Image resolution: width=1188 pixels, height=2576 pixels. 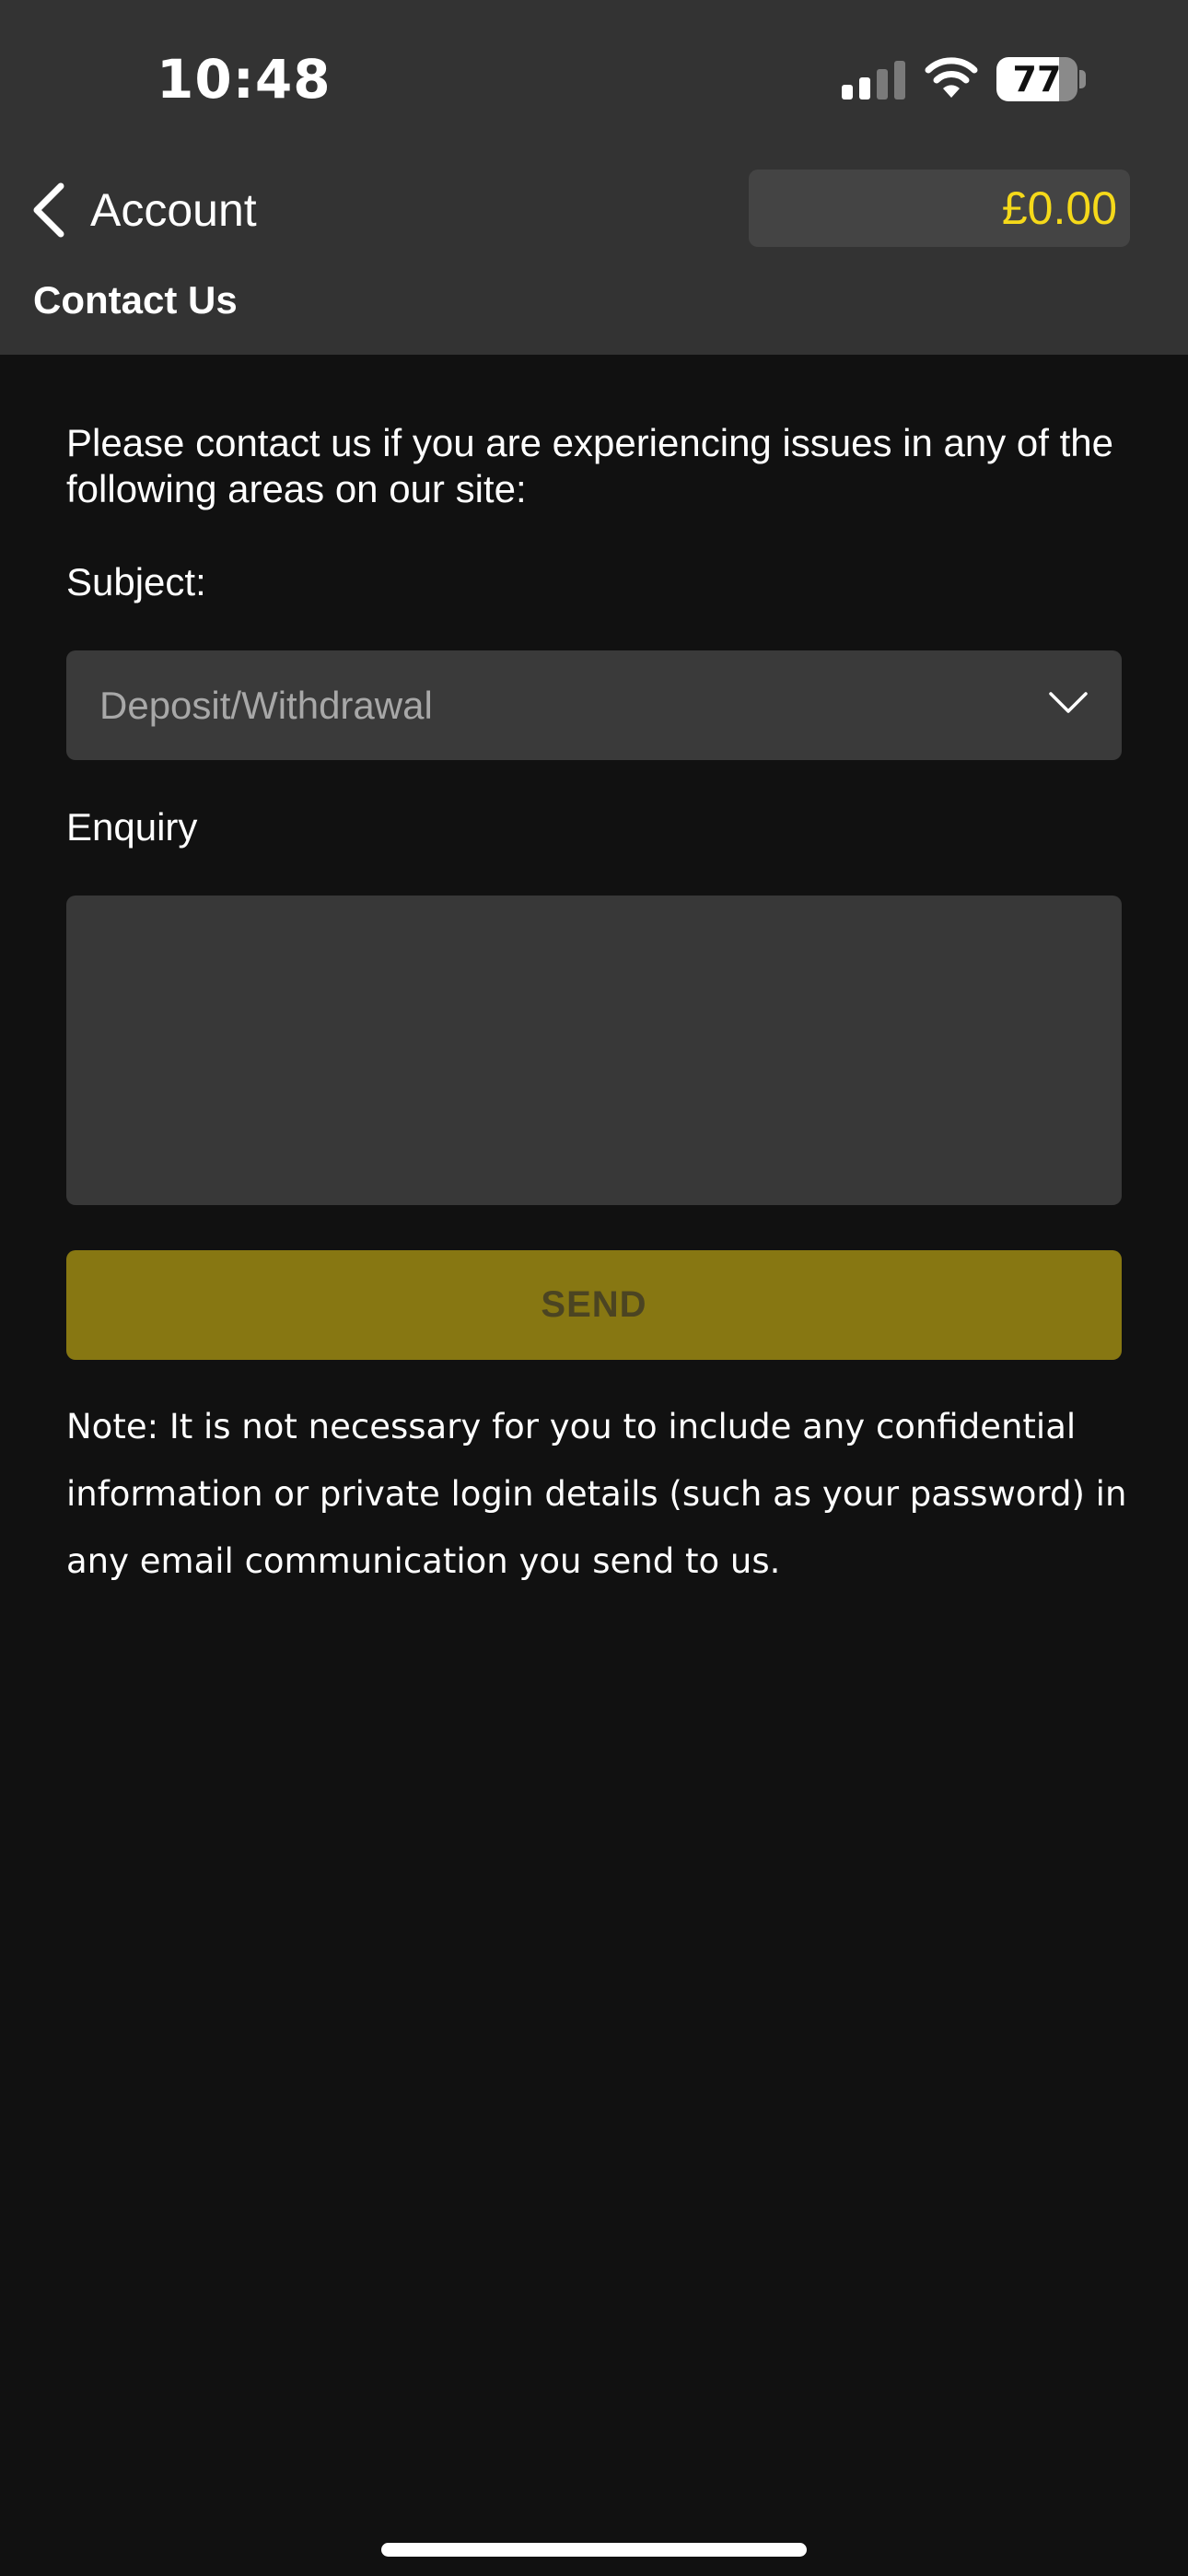 I want to click on home-indicator, so click(x=594, y=2550).